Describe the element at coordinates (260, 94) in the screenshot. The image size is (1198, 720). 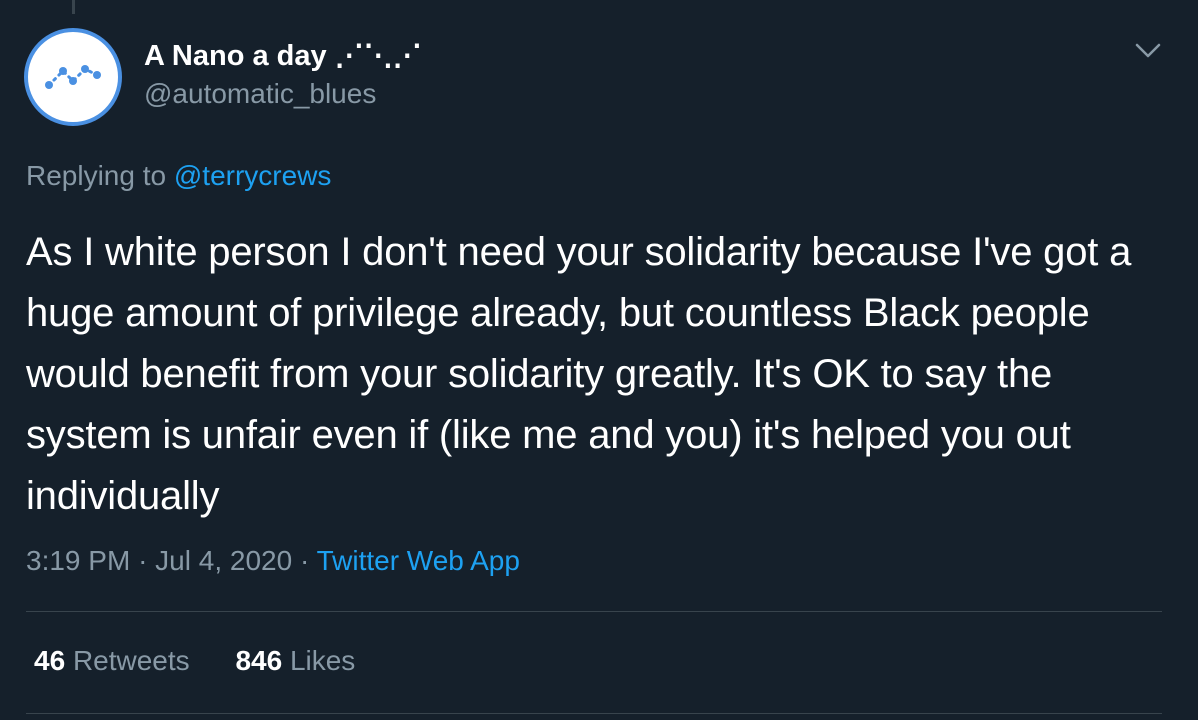
I see `author-handle: @automatic_blues` at that location.